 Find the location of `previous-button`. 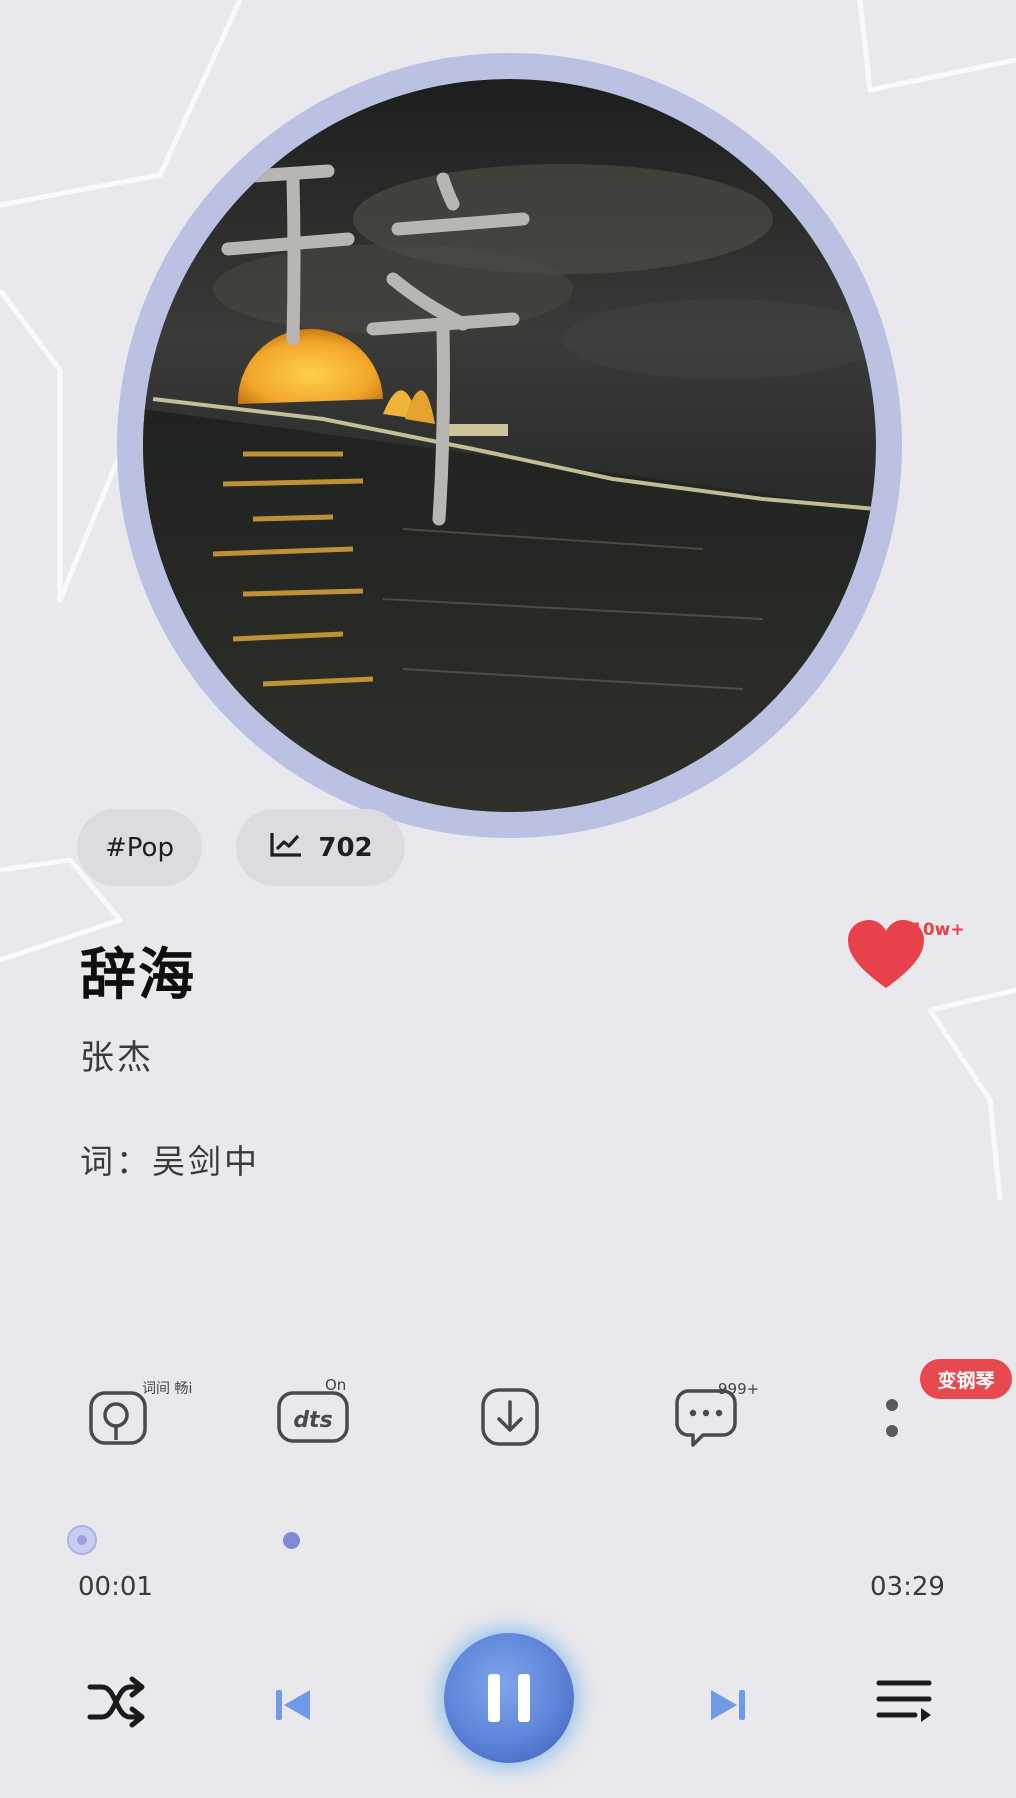

previous-button is located at coordinates (293, 1705).